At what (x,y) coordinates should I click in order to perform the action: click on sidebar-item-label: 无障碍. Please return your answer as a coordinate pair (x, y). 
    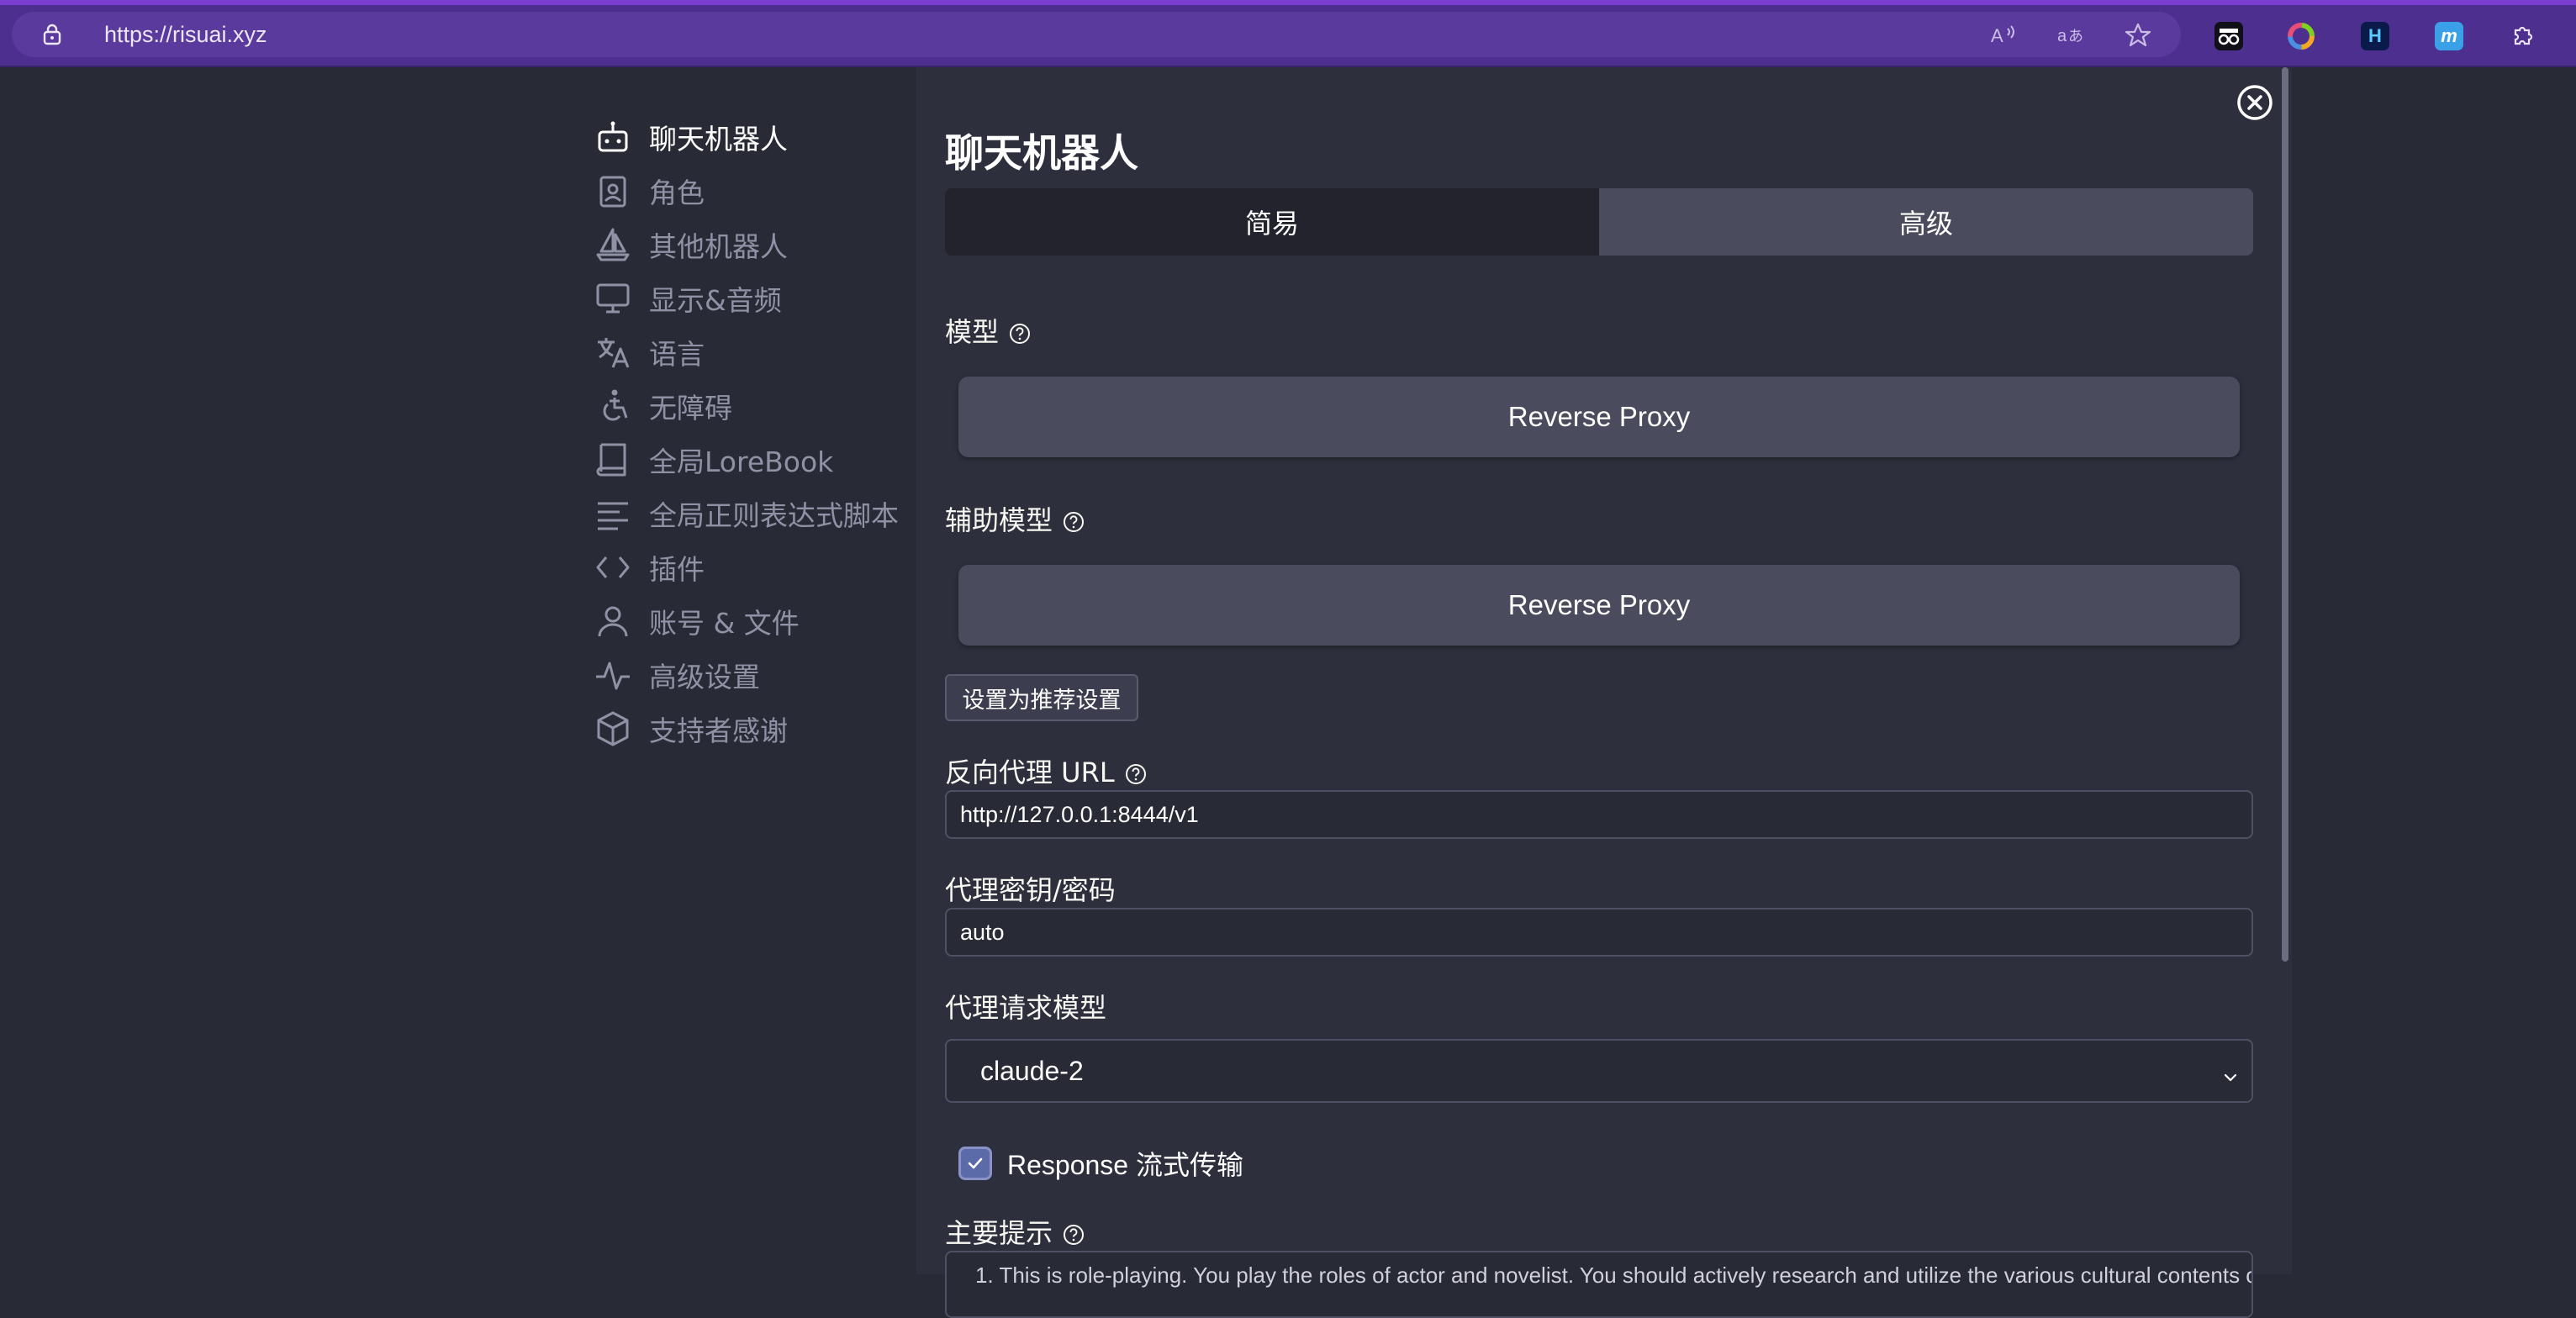
    Looking at the image, I should click on (690, 408).